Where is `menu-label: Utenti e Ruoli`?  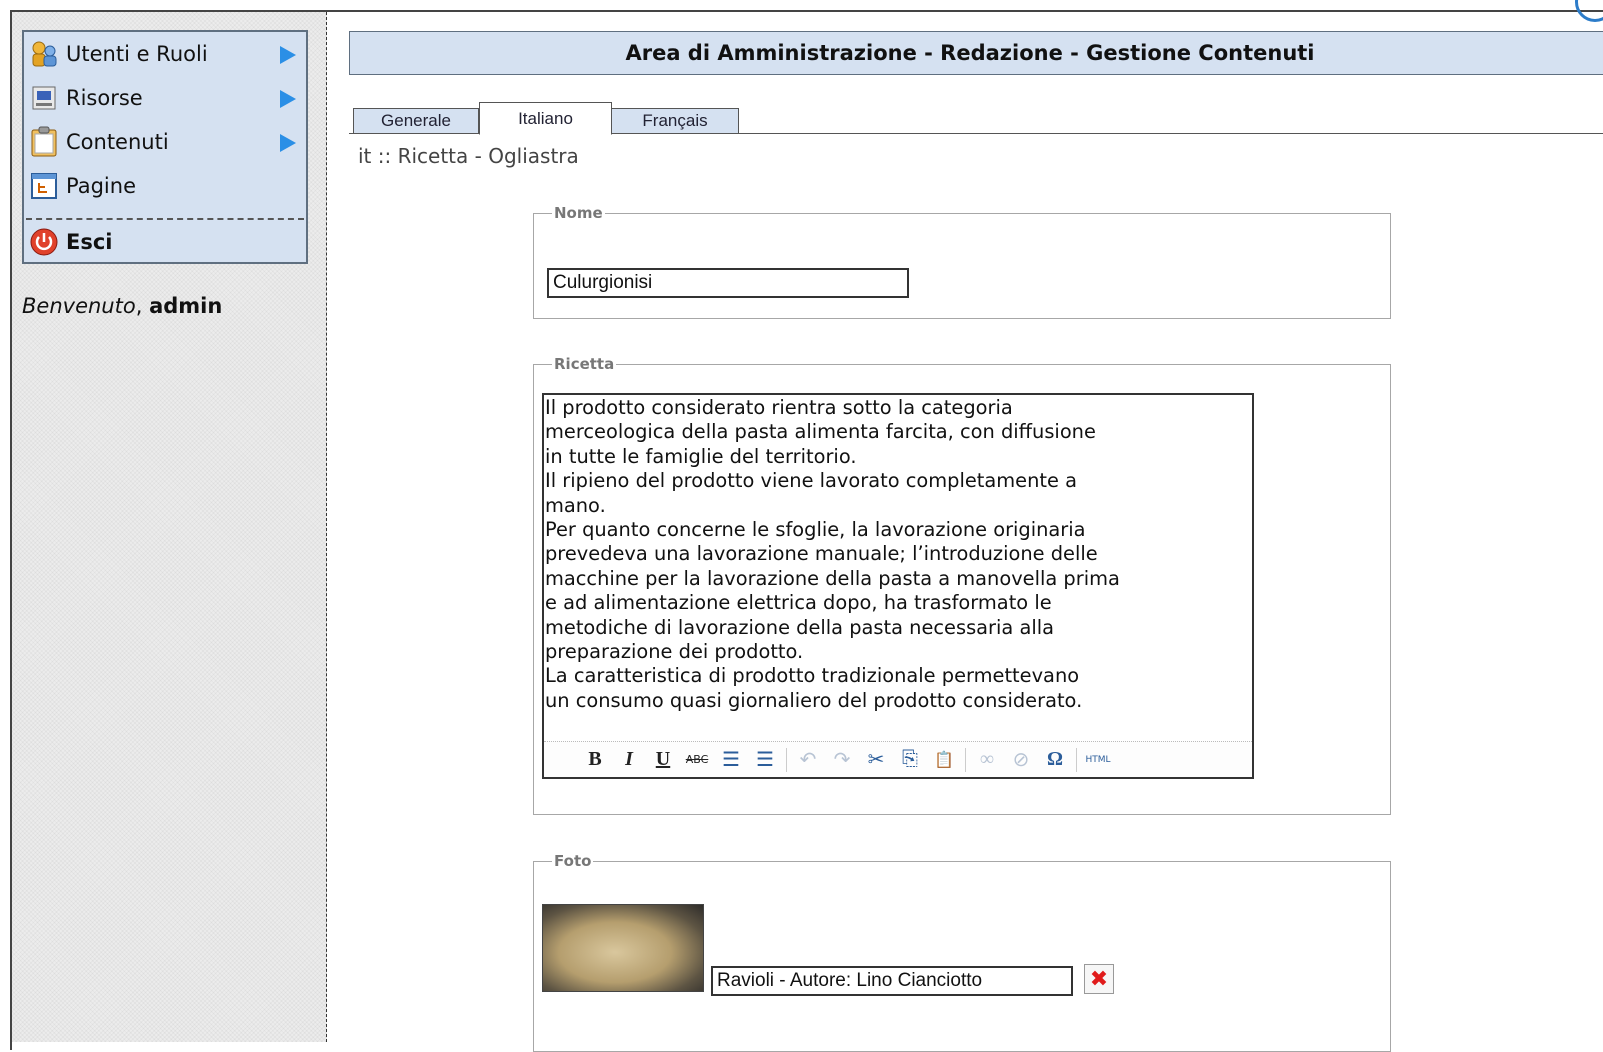 menu-label: Utenti e Ruoli is located at coordinates (137, 54).